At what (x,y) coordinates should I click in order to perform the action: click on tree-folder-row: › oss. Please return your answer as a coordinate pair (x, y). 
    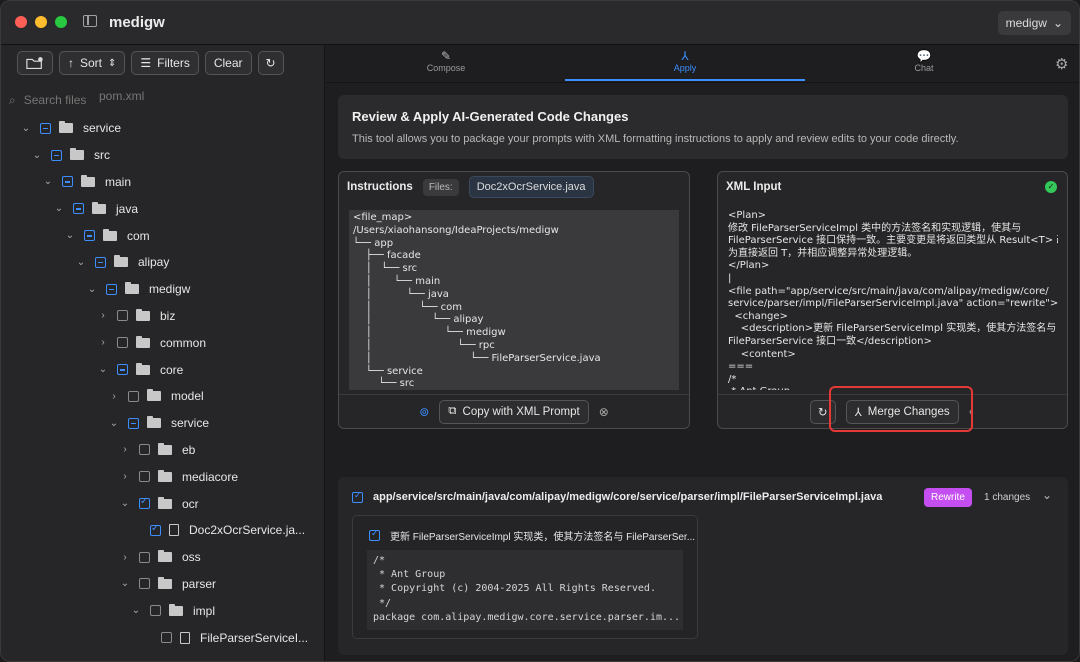
    Looking at the image, I should click on (162, 557).